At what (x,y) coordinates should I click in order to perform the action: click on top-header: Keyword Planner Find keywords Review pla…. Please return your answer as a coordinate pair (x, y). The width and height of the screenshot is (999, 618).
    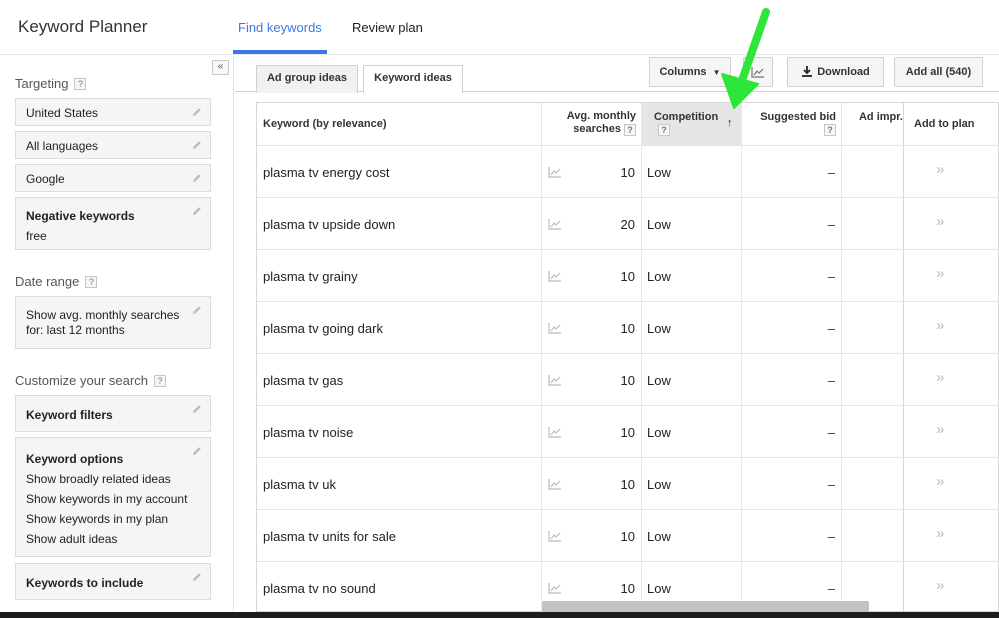
    Looking at the image, I should click on (499, 27).